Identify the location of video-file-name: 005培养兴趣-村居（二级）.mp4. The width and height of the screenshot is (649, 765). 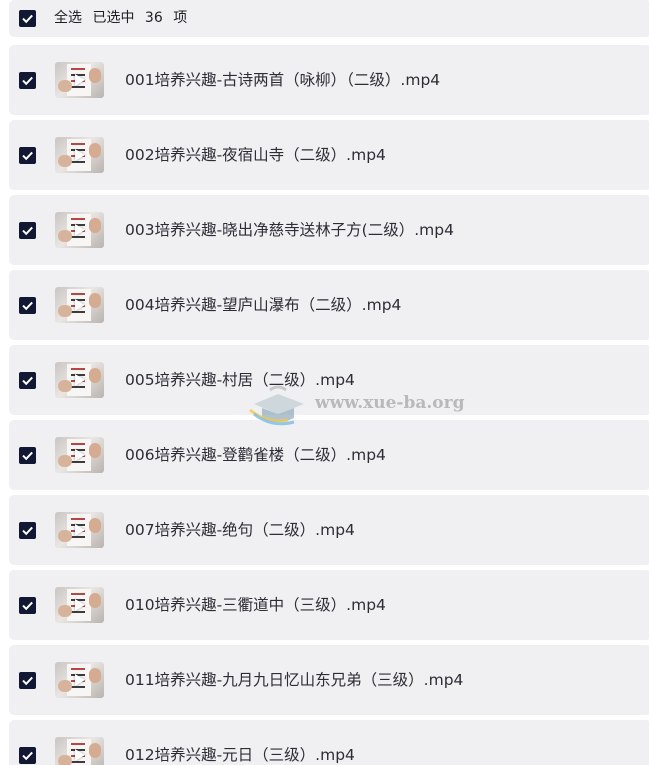
(240, 380).